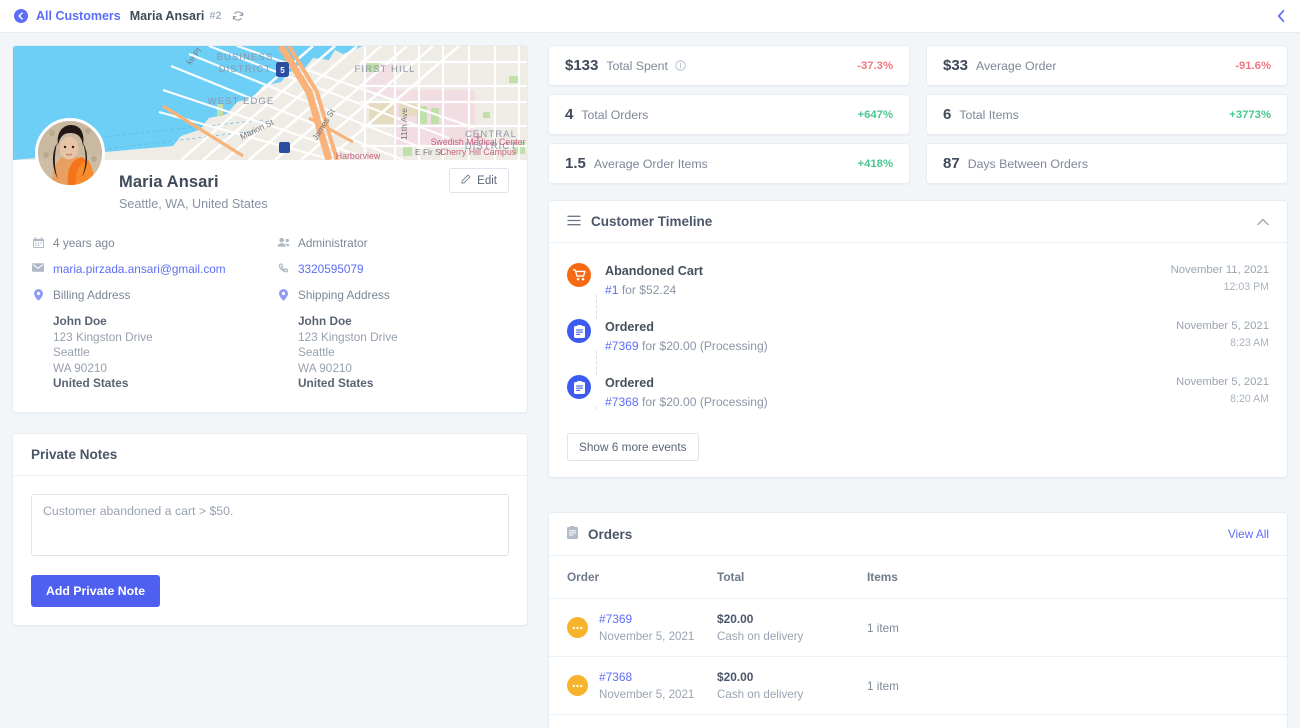  I want to click on shipping-name: John Doe, so click(325, 321).